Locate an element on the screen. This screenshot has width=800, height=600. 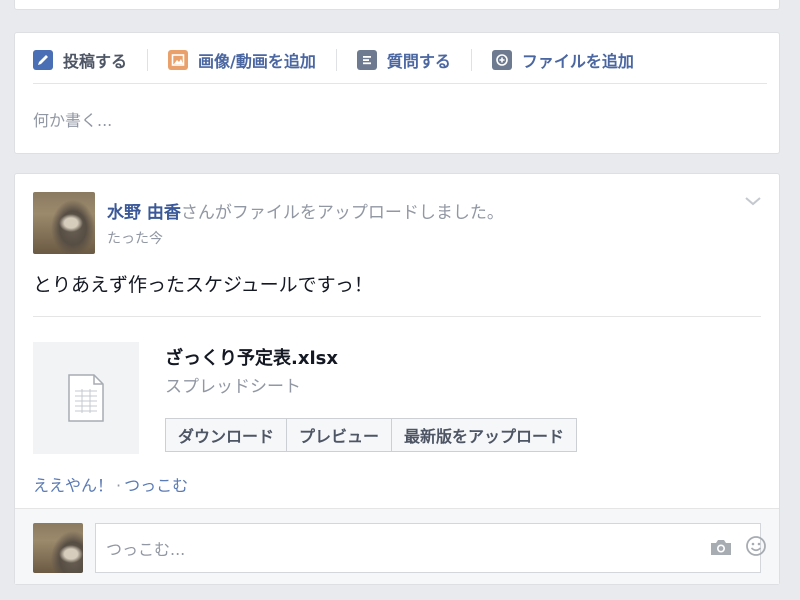
tab-post-label: 投稿する is located at coordinates (95, 61).